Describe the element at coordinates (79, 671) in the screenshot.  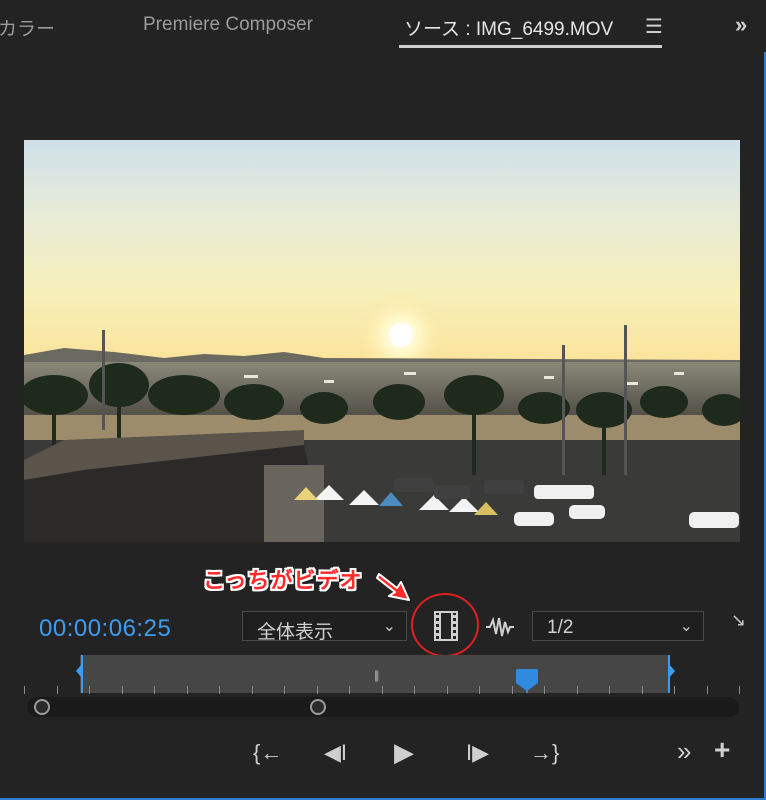
I see `in-point-arrow-icon` at that location.